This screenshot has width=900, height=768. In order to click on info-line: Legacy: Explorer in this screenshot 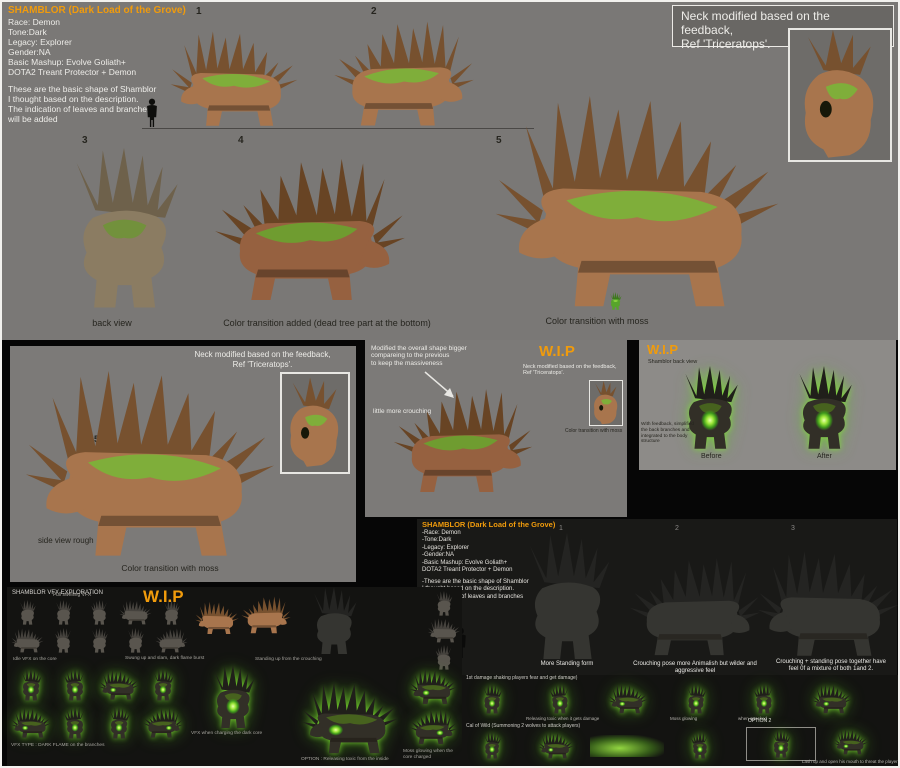, I will do `click(40, 41)`.